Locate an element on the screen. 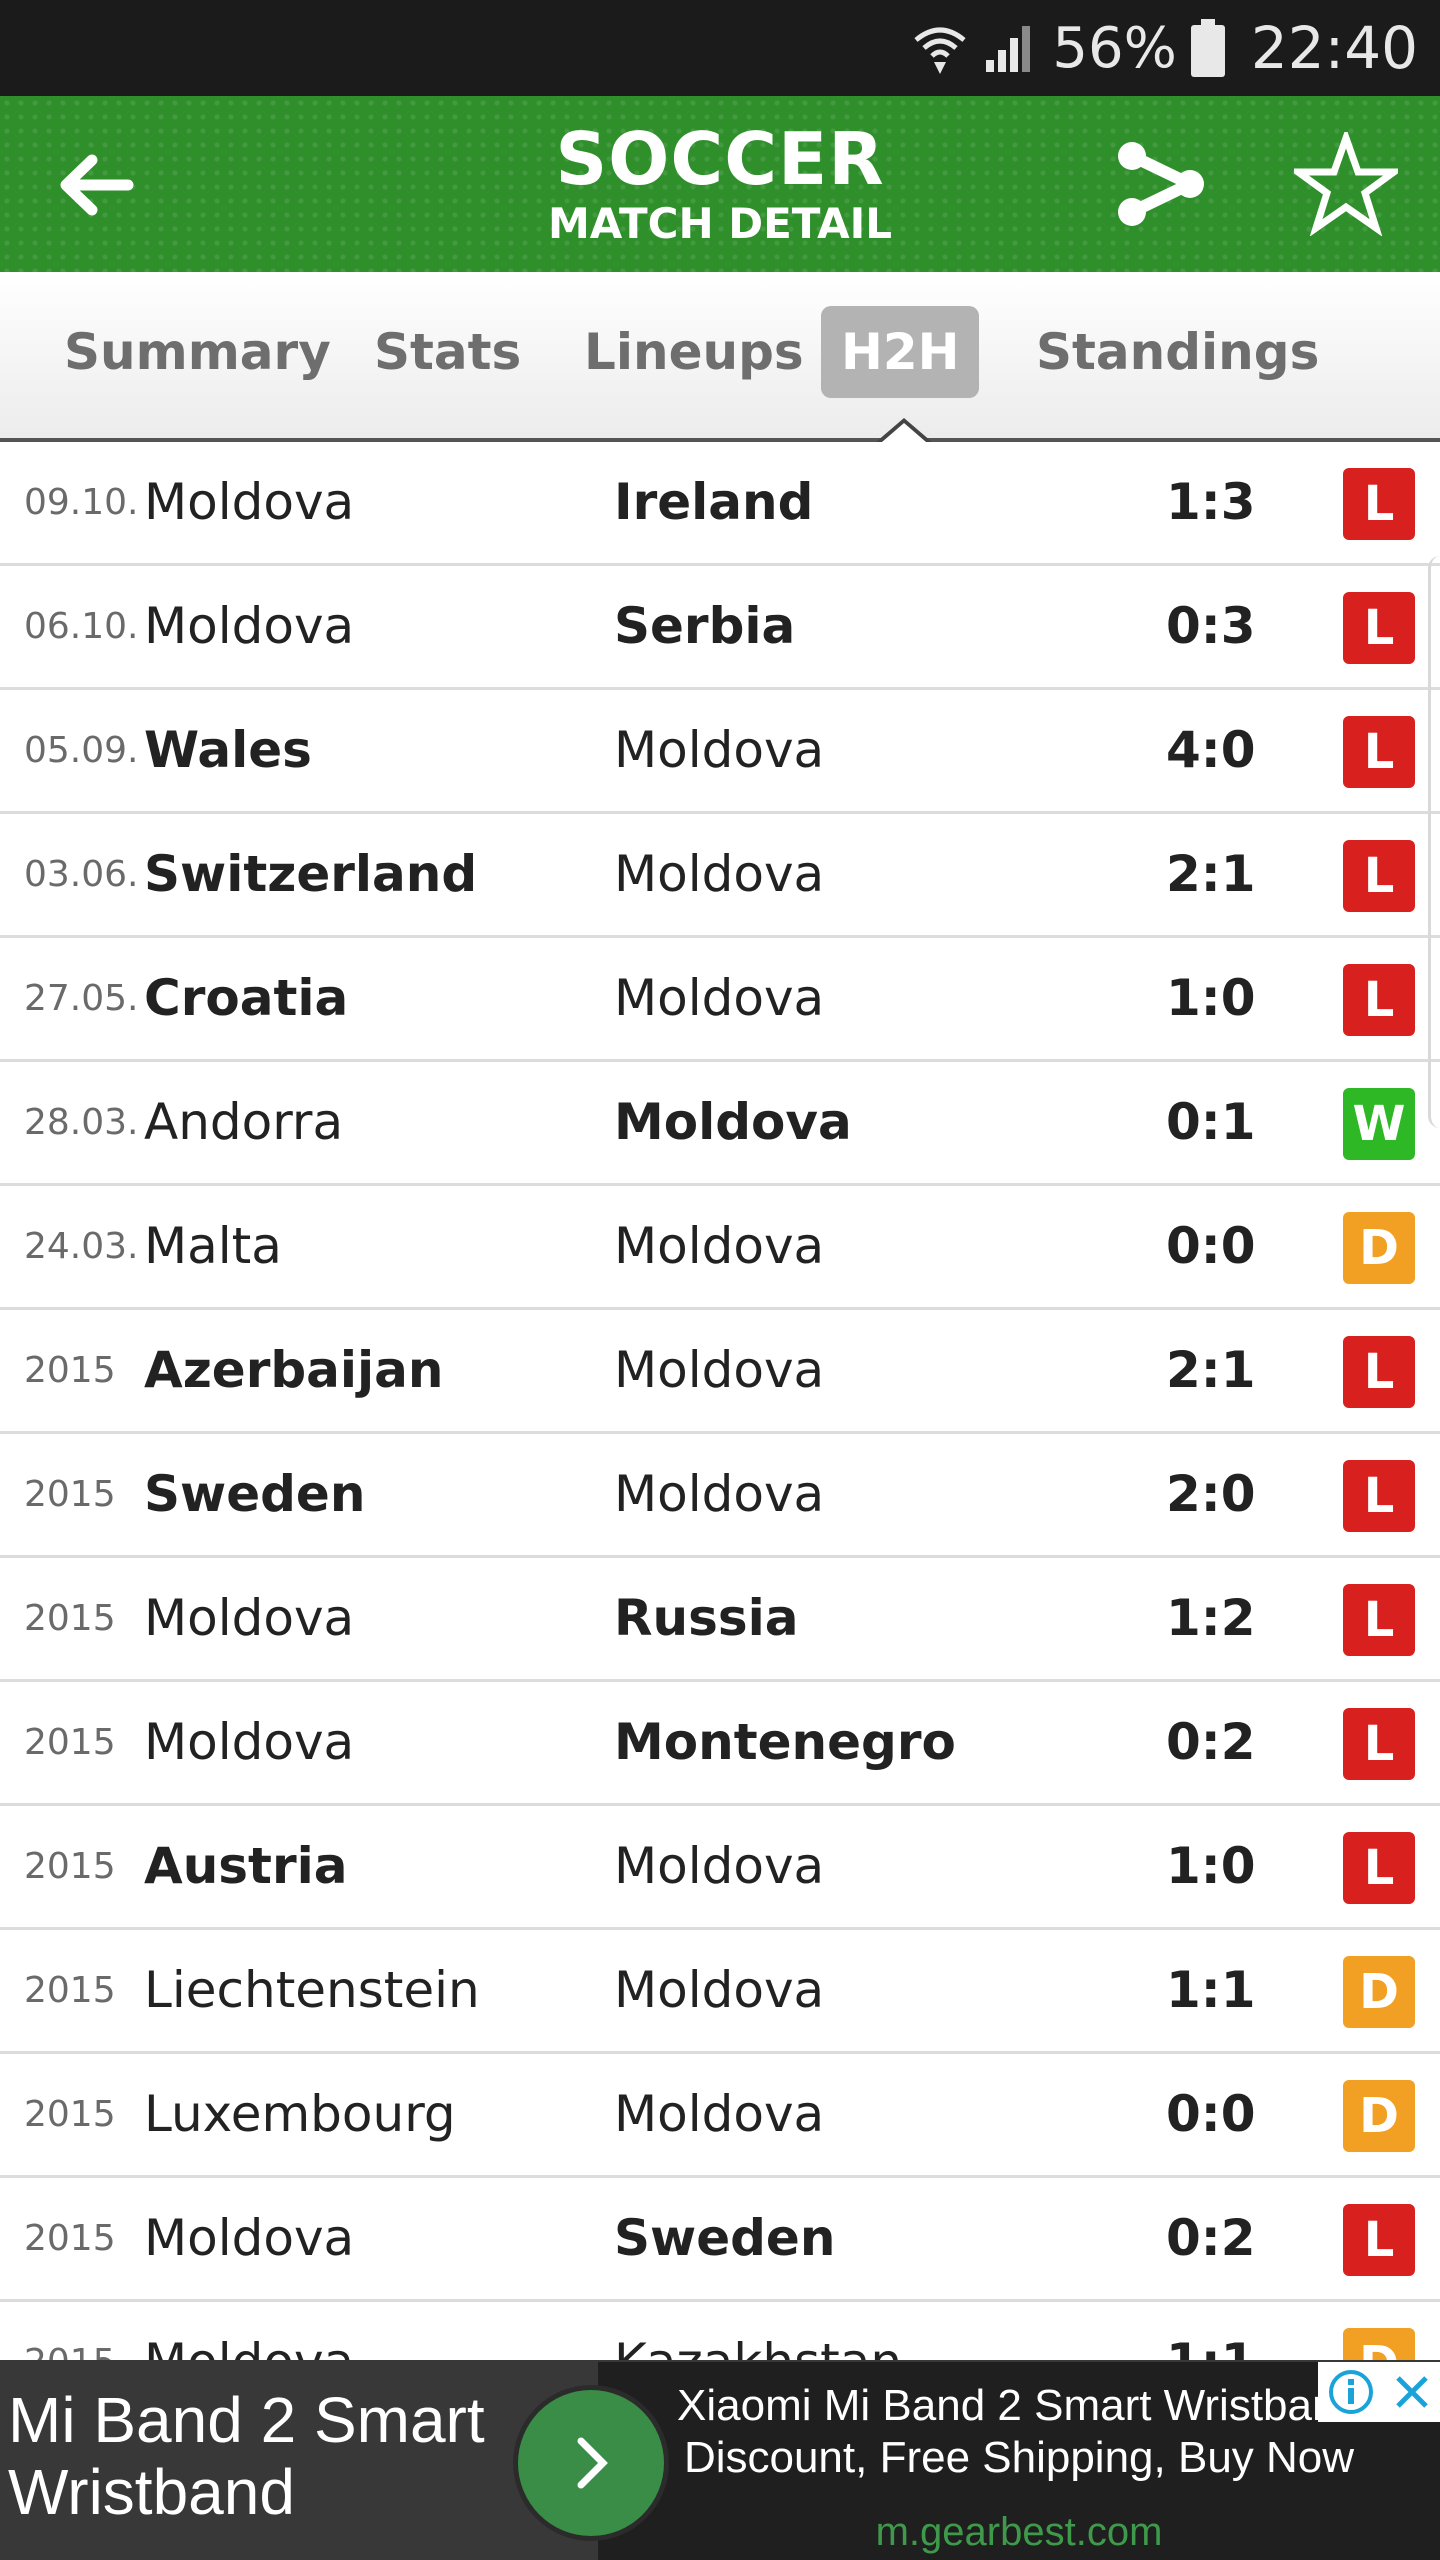 The image size is (1440, 2560). tab-bar: Summary Stats Lineups H2H Standings is located at coordinates (720, 357).